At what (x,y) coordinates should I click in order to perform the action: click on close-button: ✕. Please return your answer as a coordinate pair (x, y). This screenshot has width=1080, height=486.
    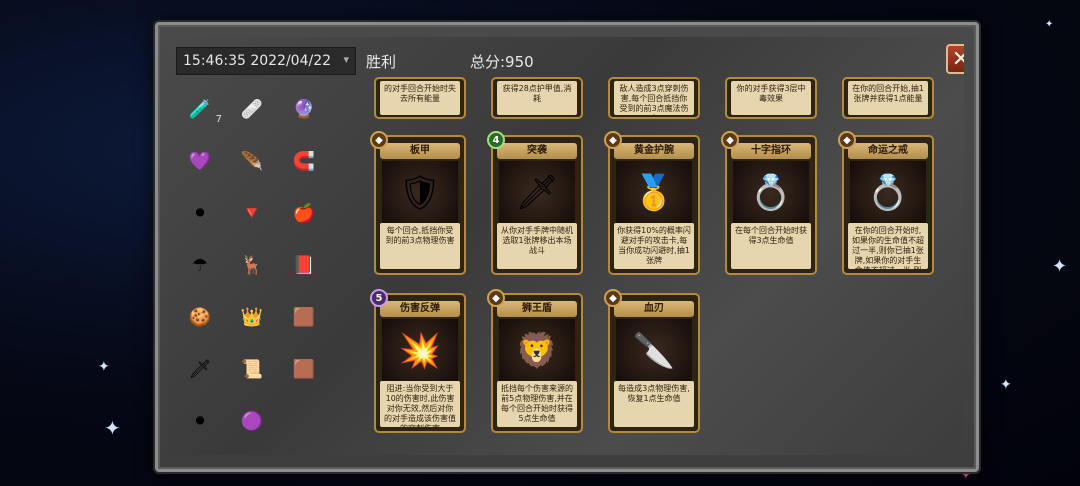
    Looking at the image, I should click on (955, 59).